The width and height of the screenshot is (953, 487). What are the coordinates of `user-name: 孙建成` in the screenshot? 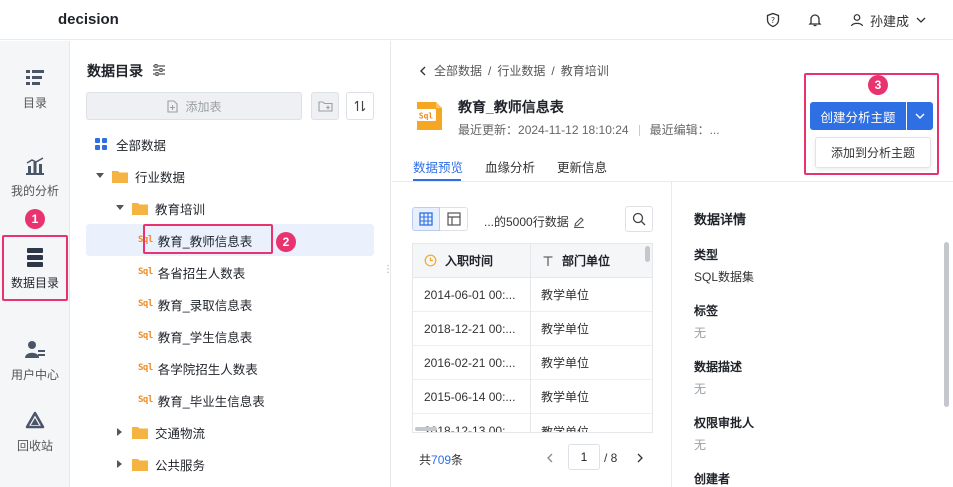 It's located at (890, 21).